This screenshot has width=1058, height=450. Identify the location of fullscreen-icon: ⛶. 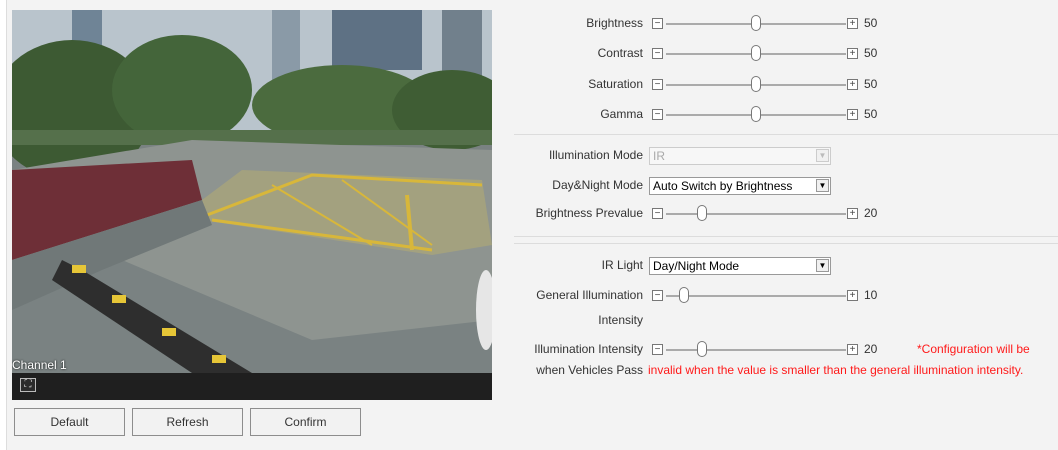
(28, 385).